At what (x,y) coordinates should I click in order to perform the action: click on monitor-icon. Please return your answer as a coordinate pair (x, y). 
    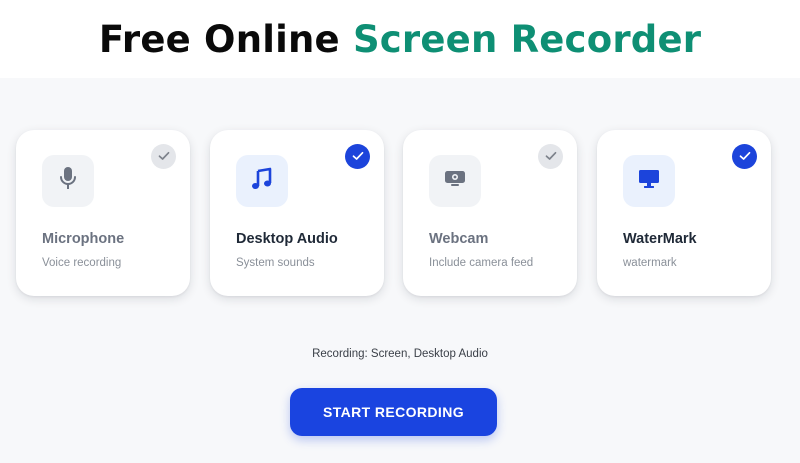
    Looking at the image, I should click on (649, 181).